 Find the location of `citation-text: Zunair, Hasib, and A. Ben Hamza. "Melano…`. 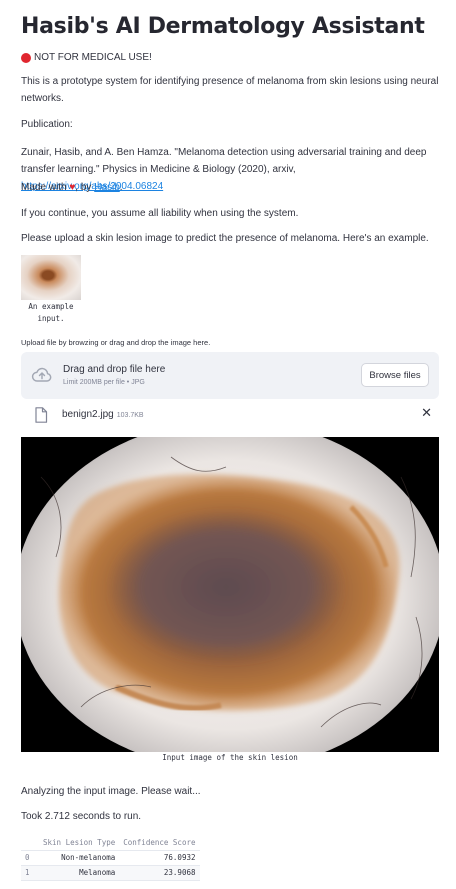

citation-text: Zunair, Hasib, and A. Ben Hamza. "Melano… is located at coordinates (224, 161).